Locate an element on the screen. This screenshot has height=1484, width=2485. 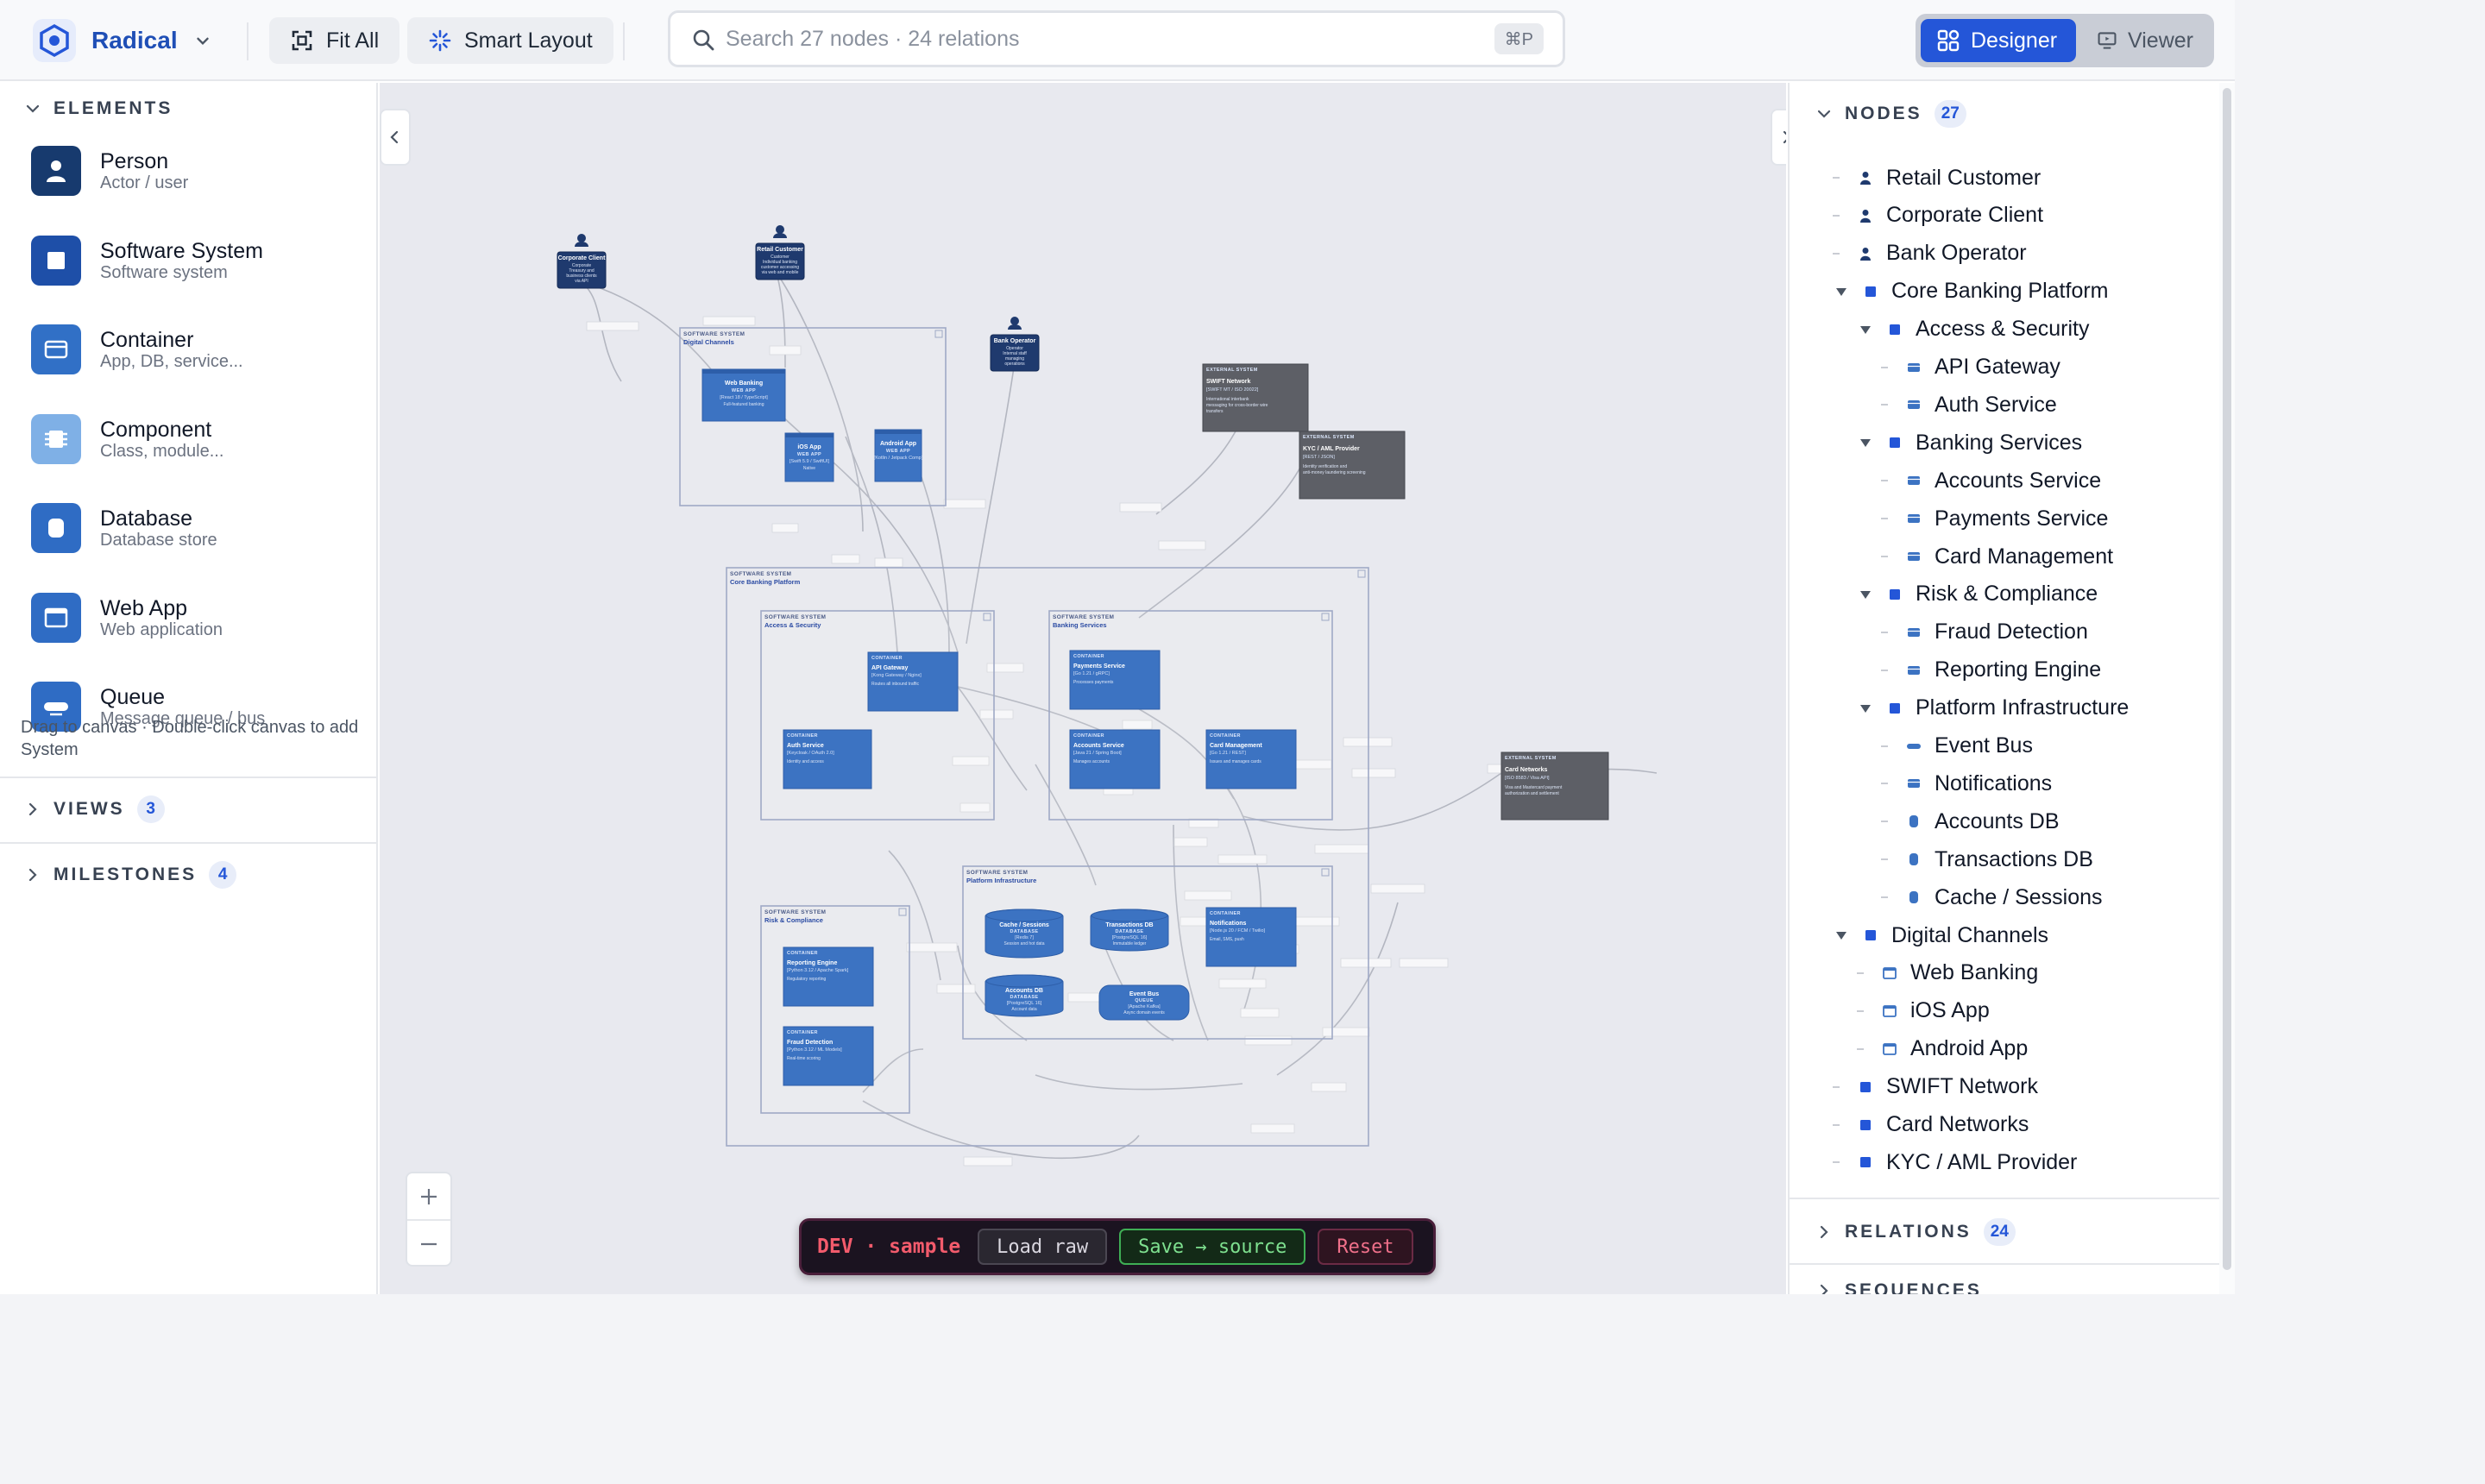
fit-all-button: Fit All is located at coordinates (334, 40).